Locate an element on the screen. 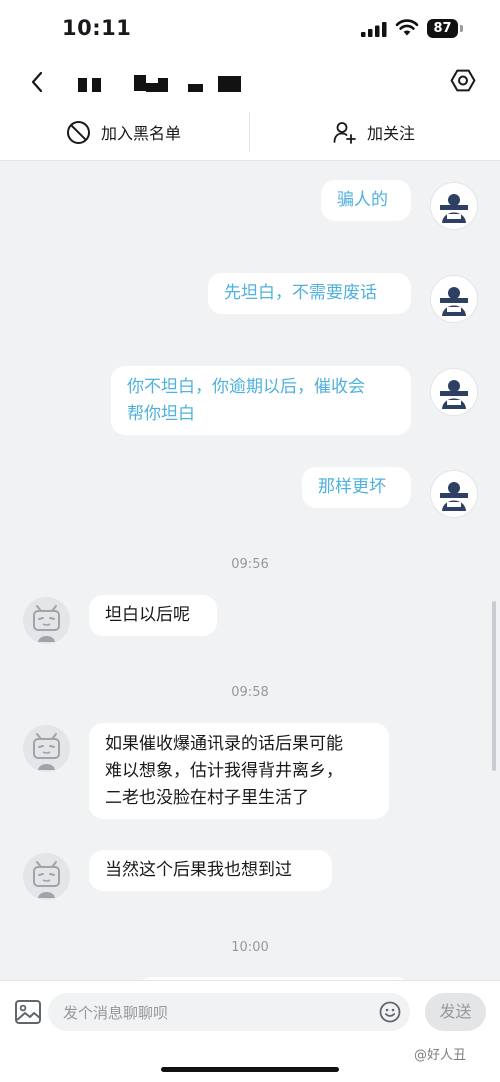 Image resolution: width=500 pixels, height=1082 pixels. message-text-line: 二老也没脸在村子里生活了 is located at coordinates (207, 798).